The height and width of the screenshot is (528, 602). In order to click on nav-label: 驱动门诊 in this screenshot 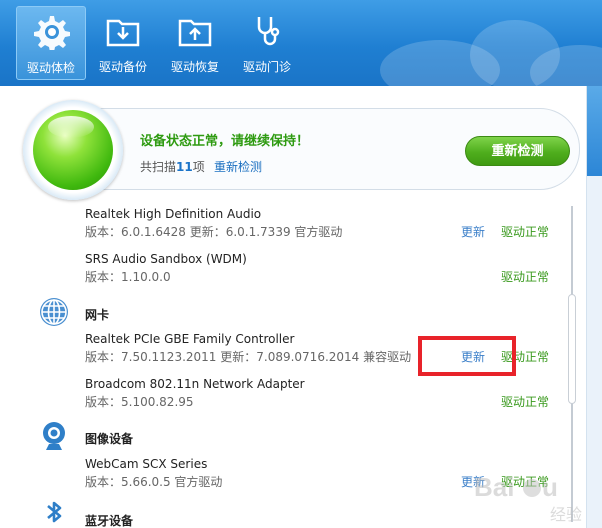, I will do `click(266, 67)`.